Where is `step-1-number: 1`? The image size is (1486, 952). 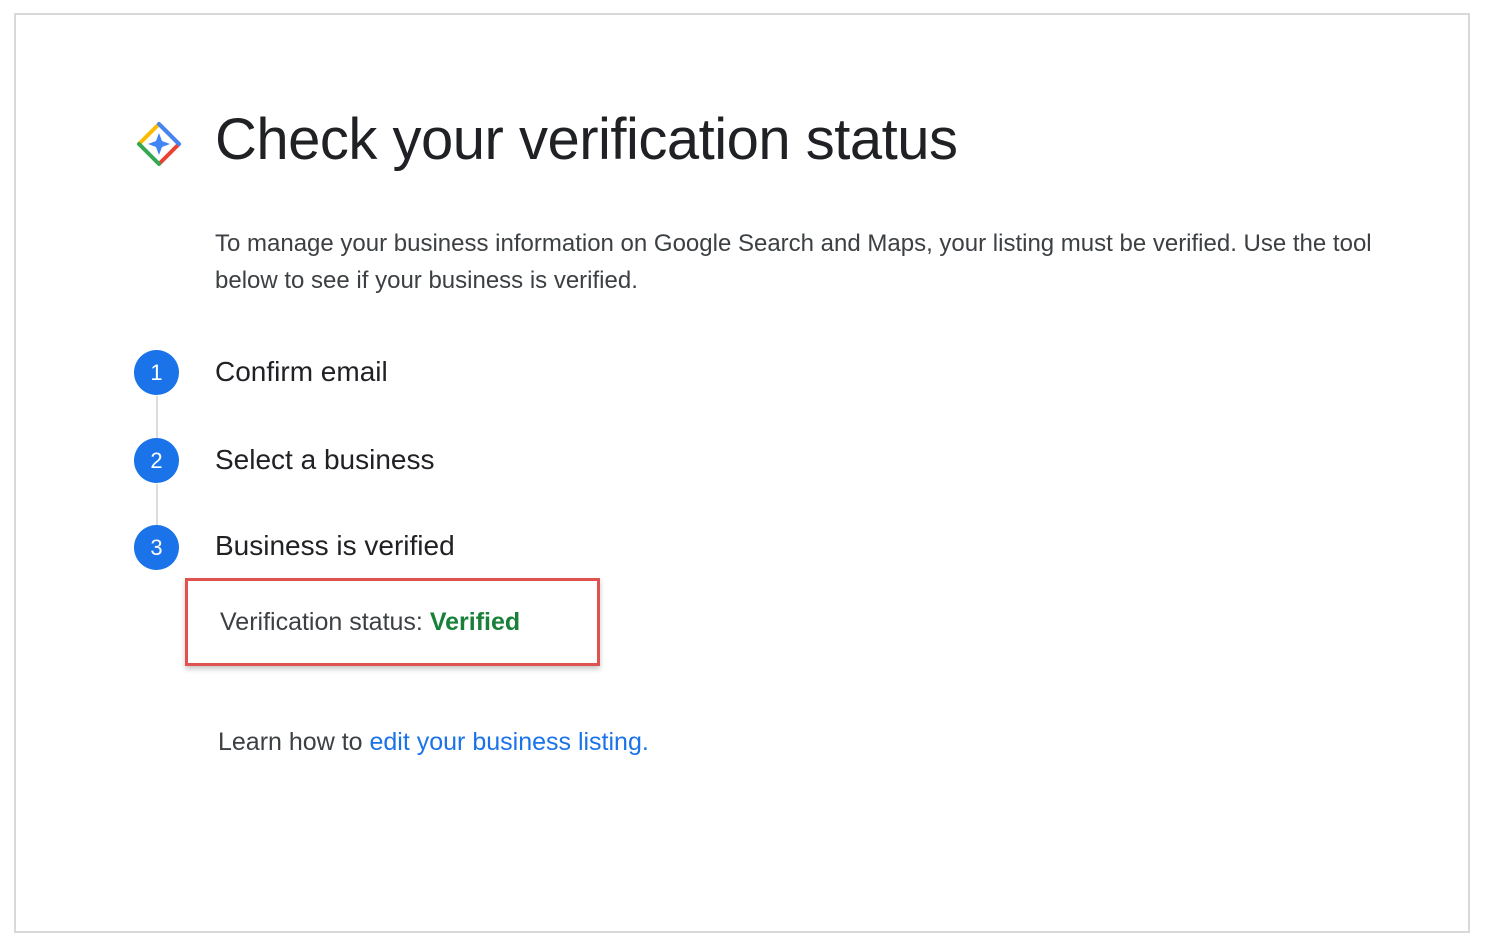
step-1-number: 1 is located at coordinates (156, 372).